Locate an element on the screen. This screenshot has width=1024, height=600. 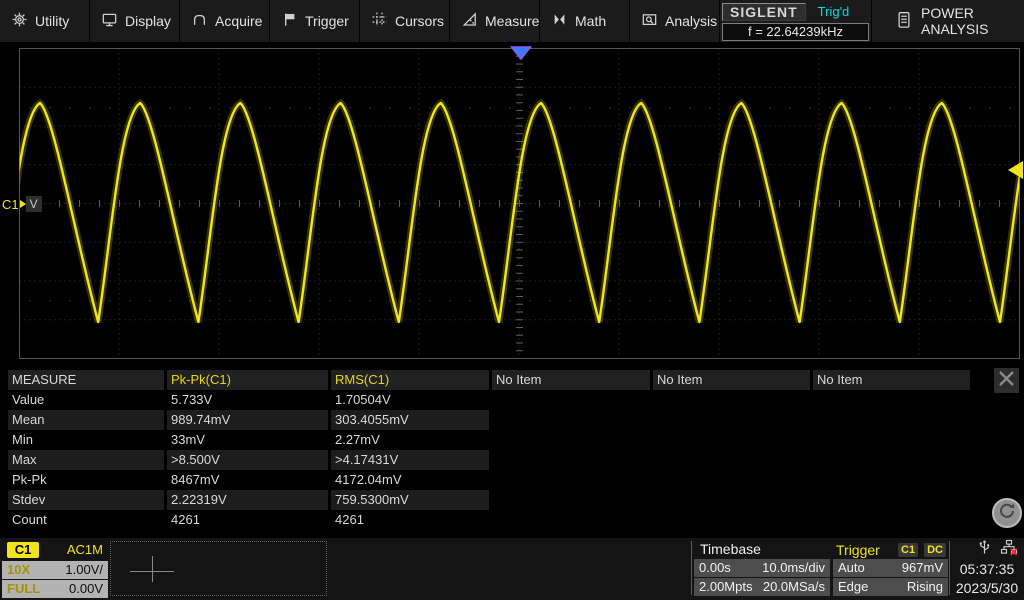
table-row-count: Count 4261 4261 is located at coordinates (489, 520).